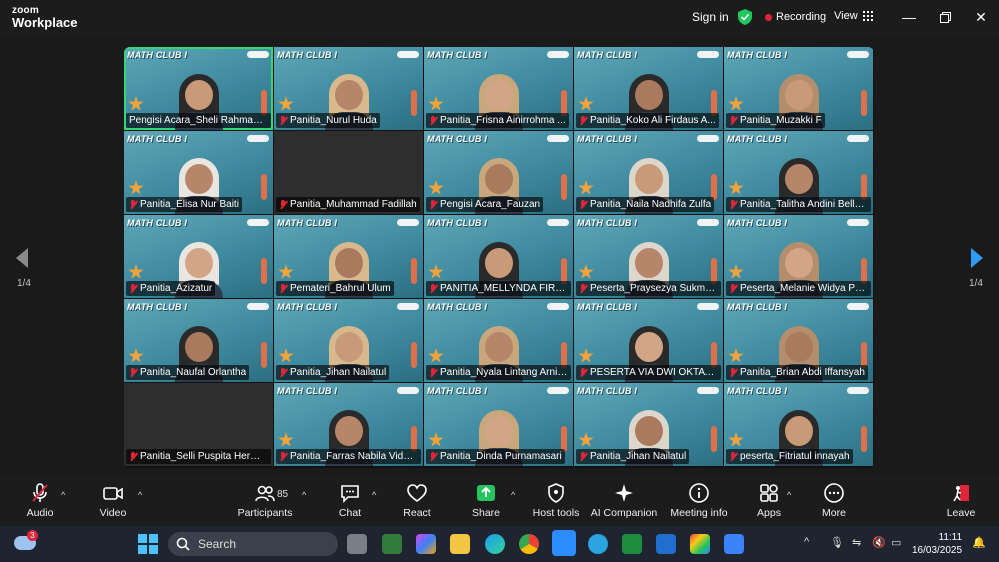 Image resolution: width=999 pixels, height=562 pixels. What do you see at coordinates (40, 504) in the screenshot?
I see `audio-button: Audio` at bounding box center [40, 504].